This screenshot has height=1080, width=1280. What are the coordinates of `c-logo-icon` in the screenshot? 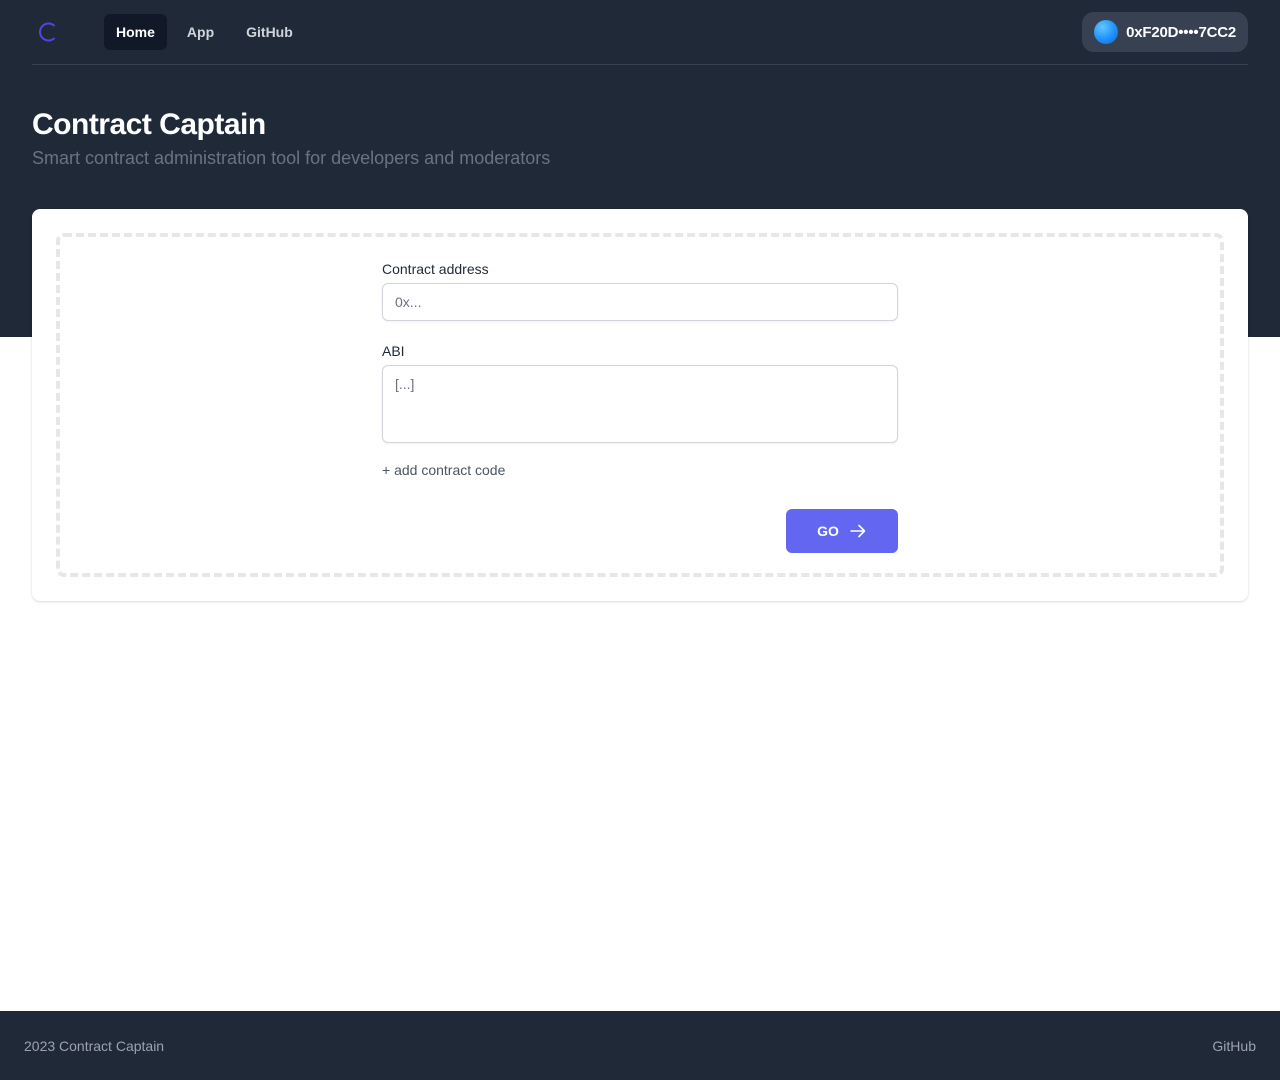 It's located at (48, 32).